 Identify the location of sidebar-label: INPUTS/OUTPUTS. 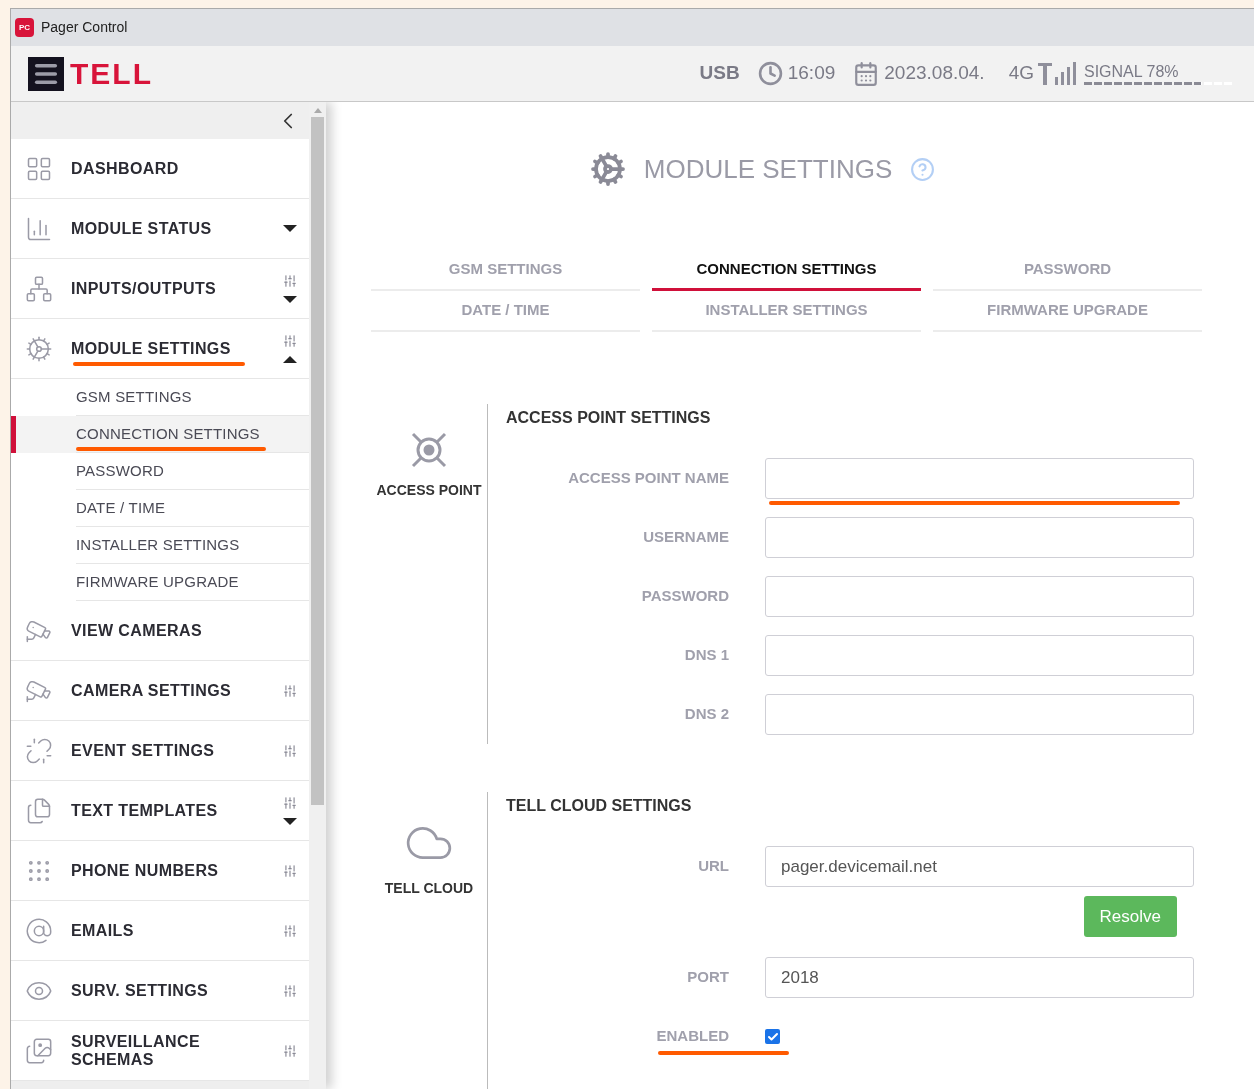
(144, 288).